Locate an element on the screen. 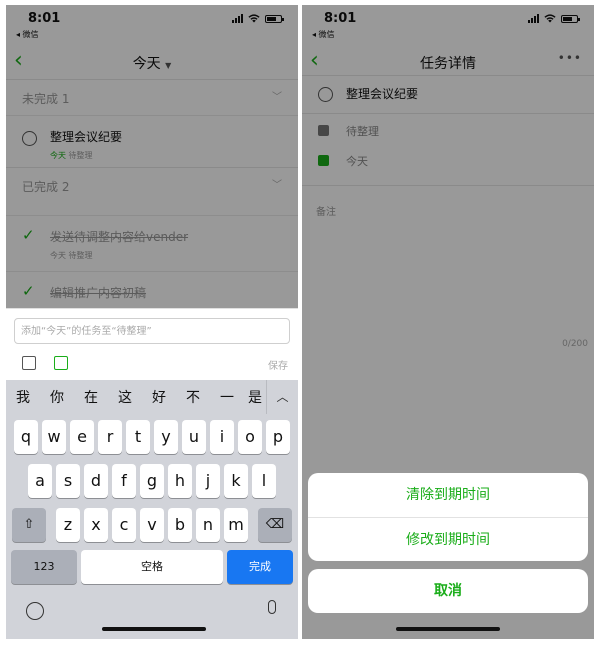 This screenshot has height=646, width=600. section-label: 未完成 is located at coordinates (40, 99).